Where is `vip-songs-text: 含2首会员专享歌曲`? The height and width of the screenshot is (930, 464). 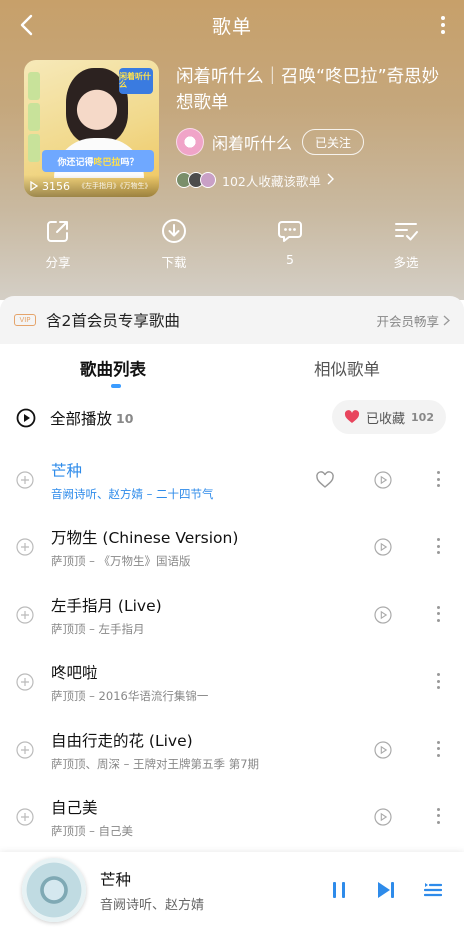 vip-songs-text: 含2首会员专享歌曲 is located at coordinates (113, 321).